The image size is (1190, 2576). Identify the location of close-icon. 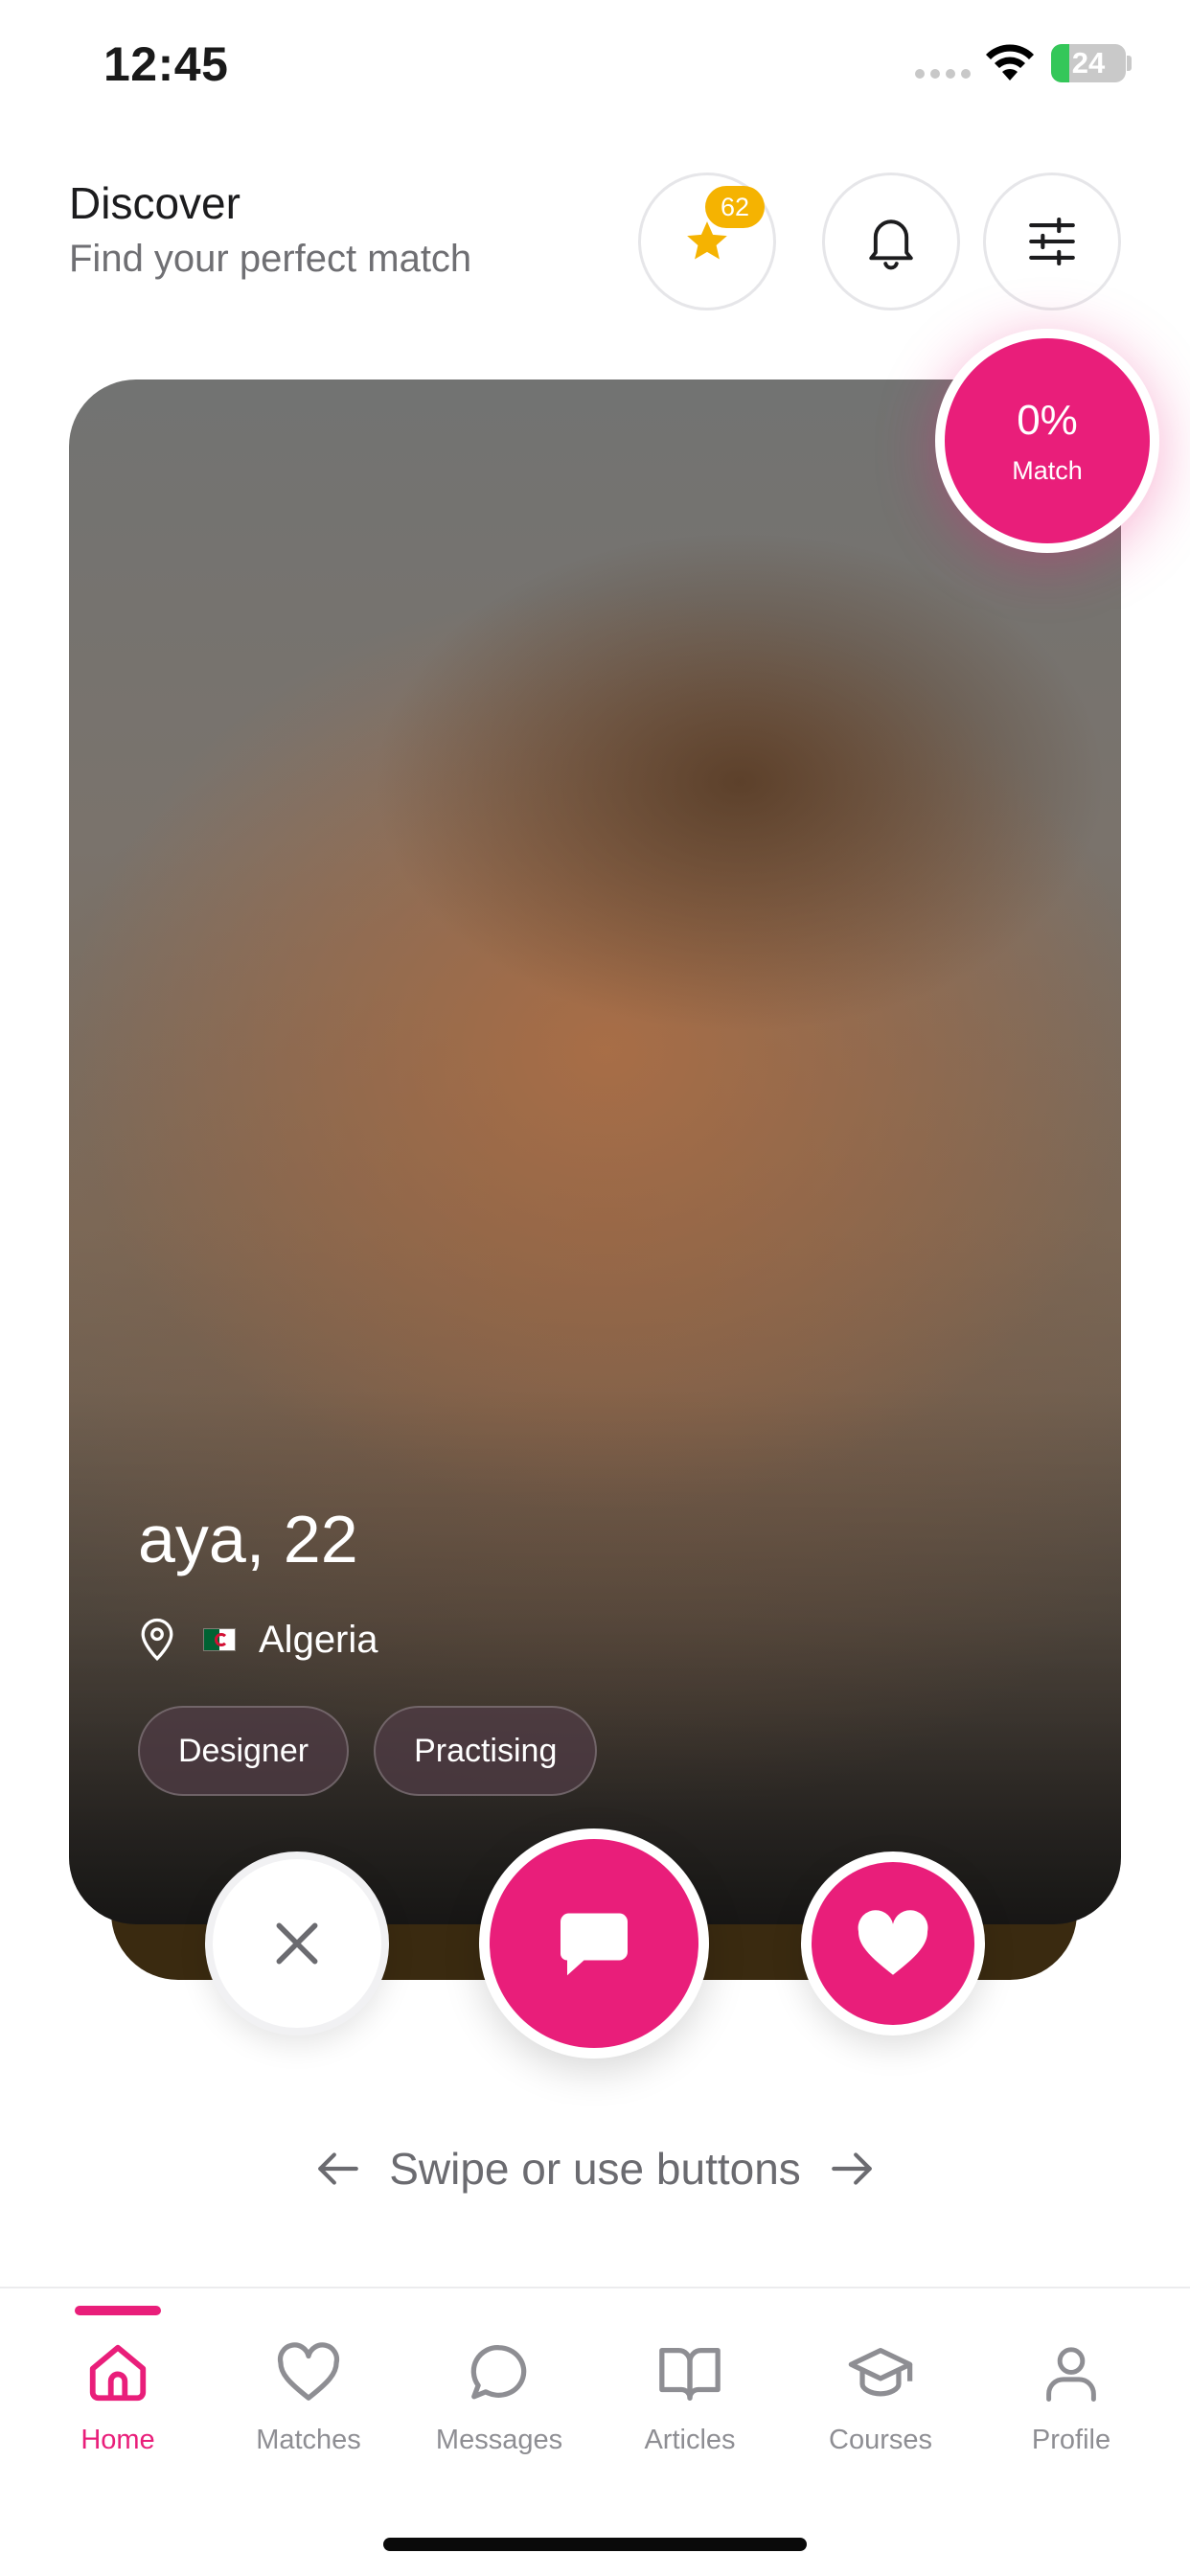
(297, 1943).